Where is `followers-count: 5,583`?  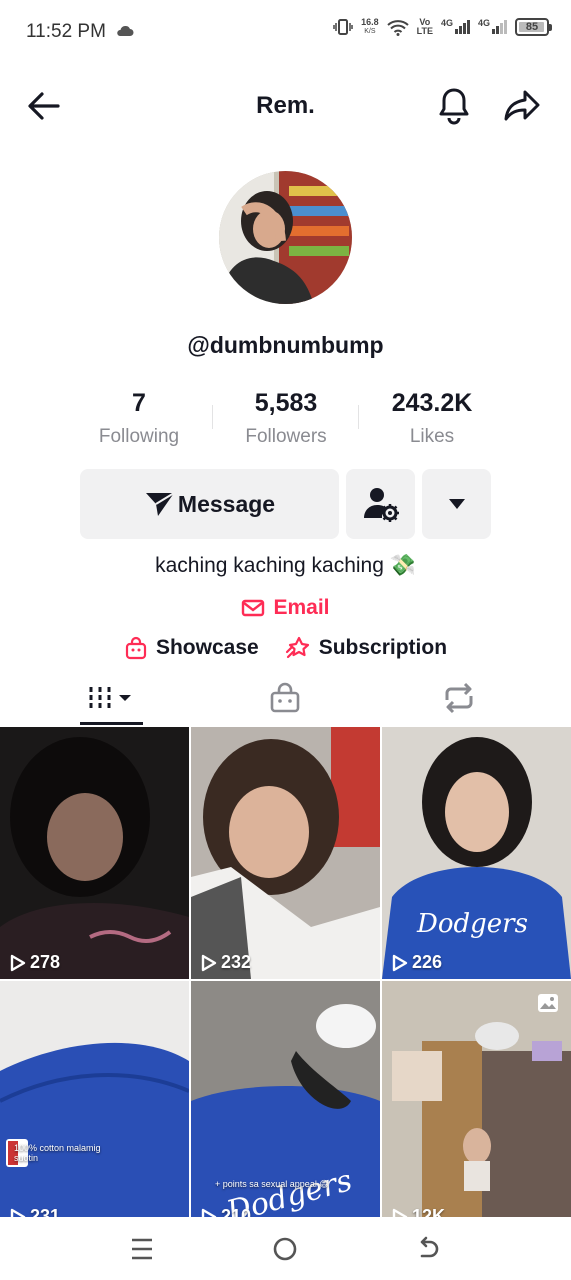
followers-count: 5,583 is located at coordinates (286, 403).